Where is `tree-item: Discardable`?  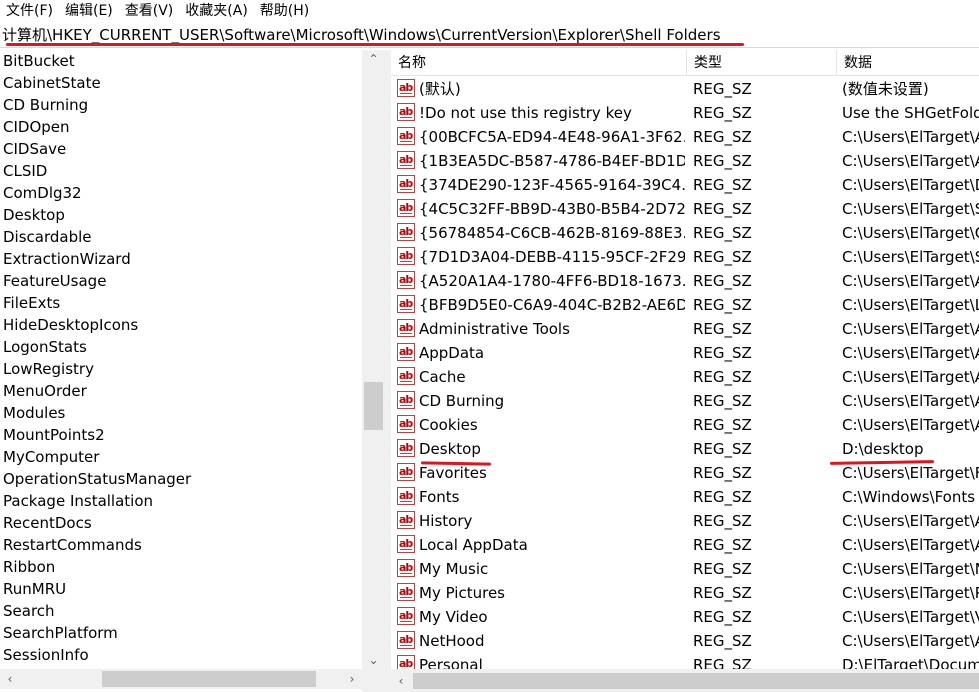 tree-item: Discardable is located at coordinates (181, 237).